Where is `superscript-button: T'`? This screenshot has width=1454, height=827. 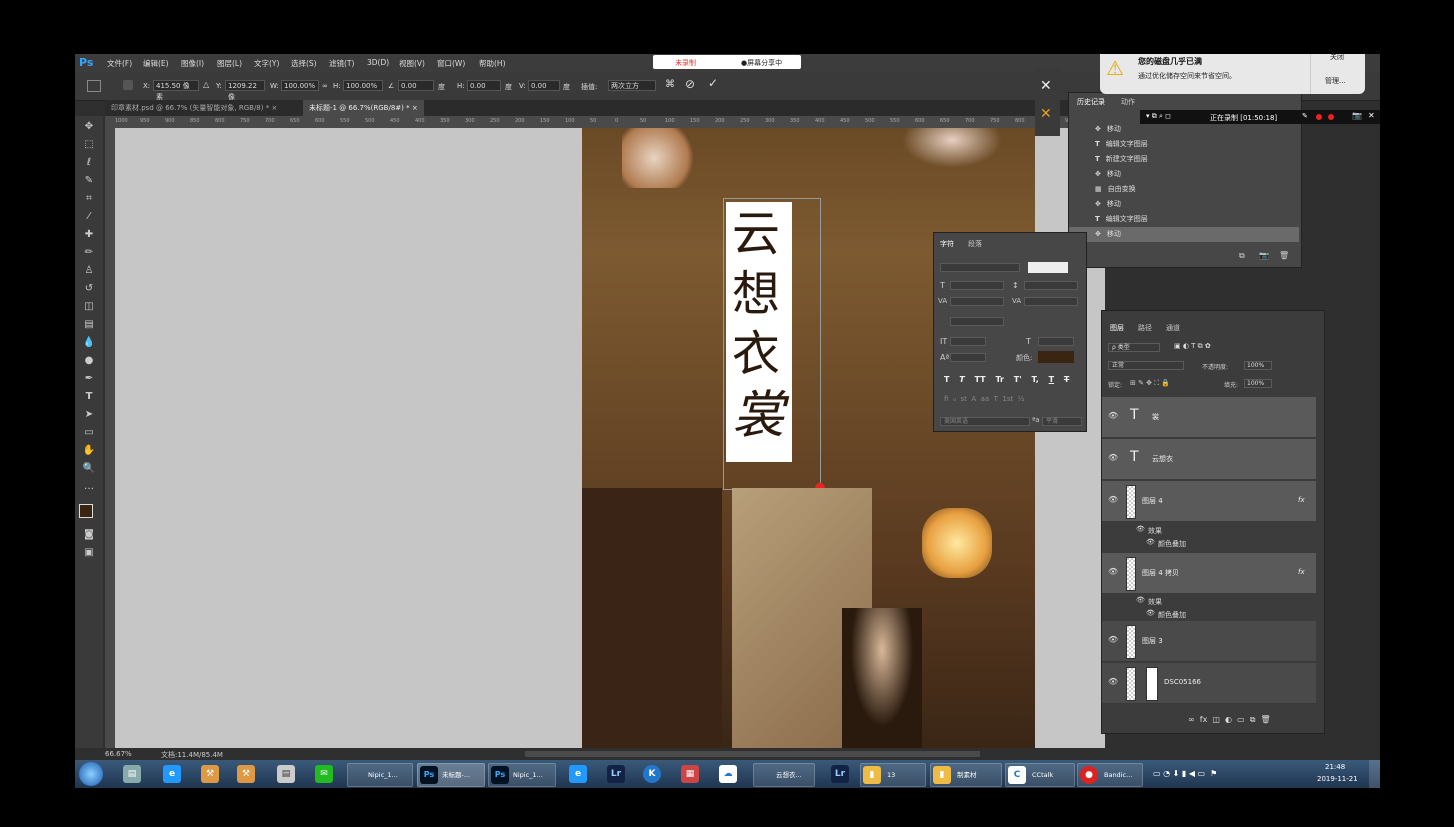
superscript-button: T' is located at coordinates (1018, 379).